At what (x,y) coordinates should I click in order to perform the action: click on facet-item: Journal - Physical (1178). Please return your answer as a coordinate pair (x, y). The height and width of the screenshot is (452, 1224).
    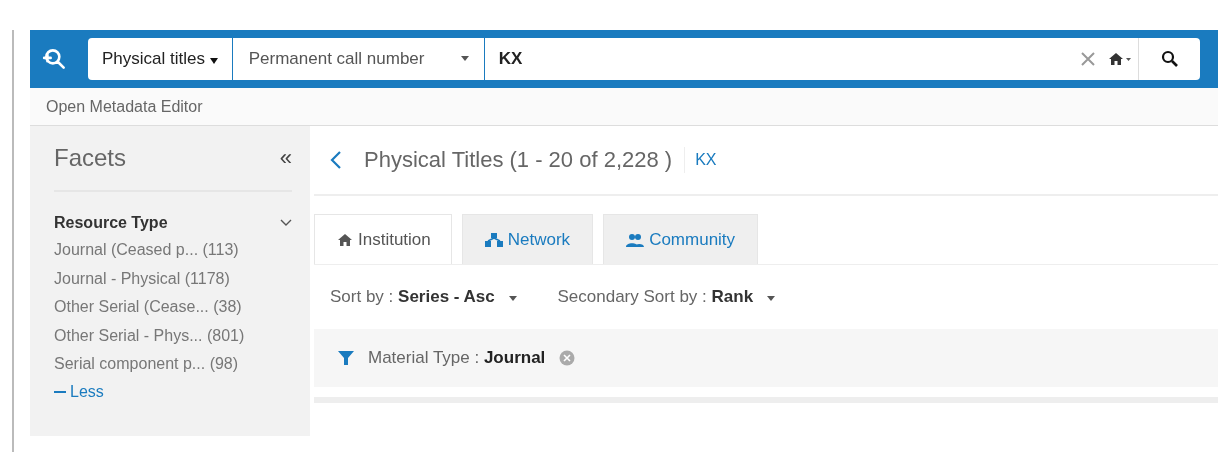
    Looking at the image, I should click on (173, 278).